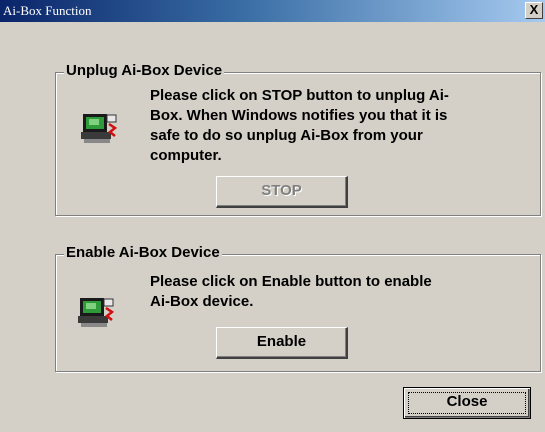 The width and height of the screenshot is (545, 432). I want to click on window-title: Ai-Box Function, so click(47, 10).